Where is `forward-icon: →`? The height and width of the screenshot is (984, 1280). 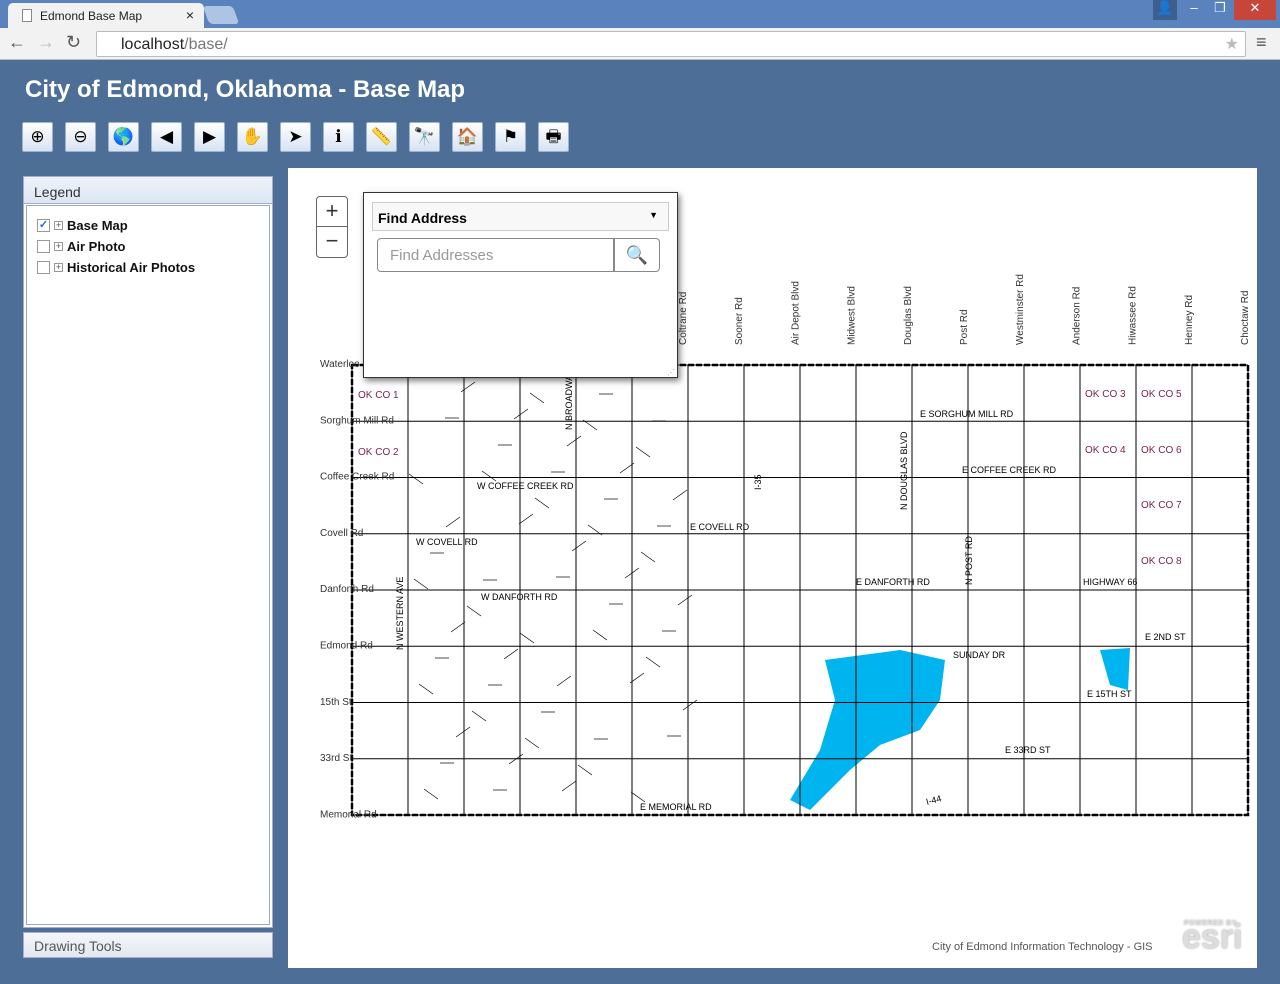 forward-icon: → is located at coordinates (46, 42).